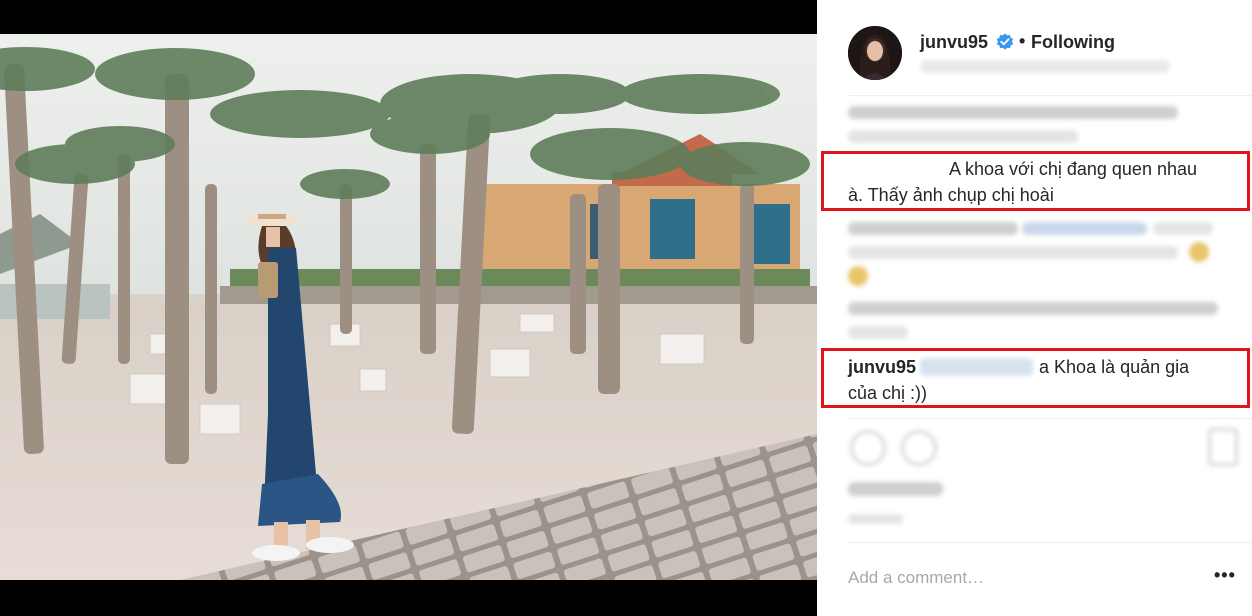 The image size is (1252, 616). Describe the element at coordinates (1050, 418) in the screenshot. I see `comments-divider` at that location.